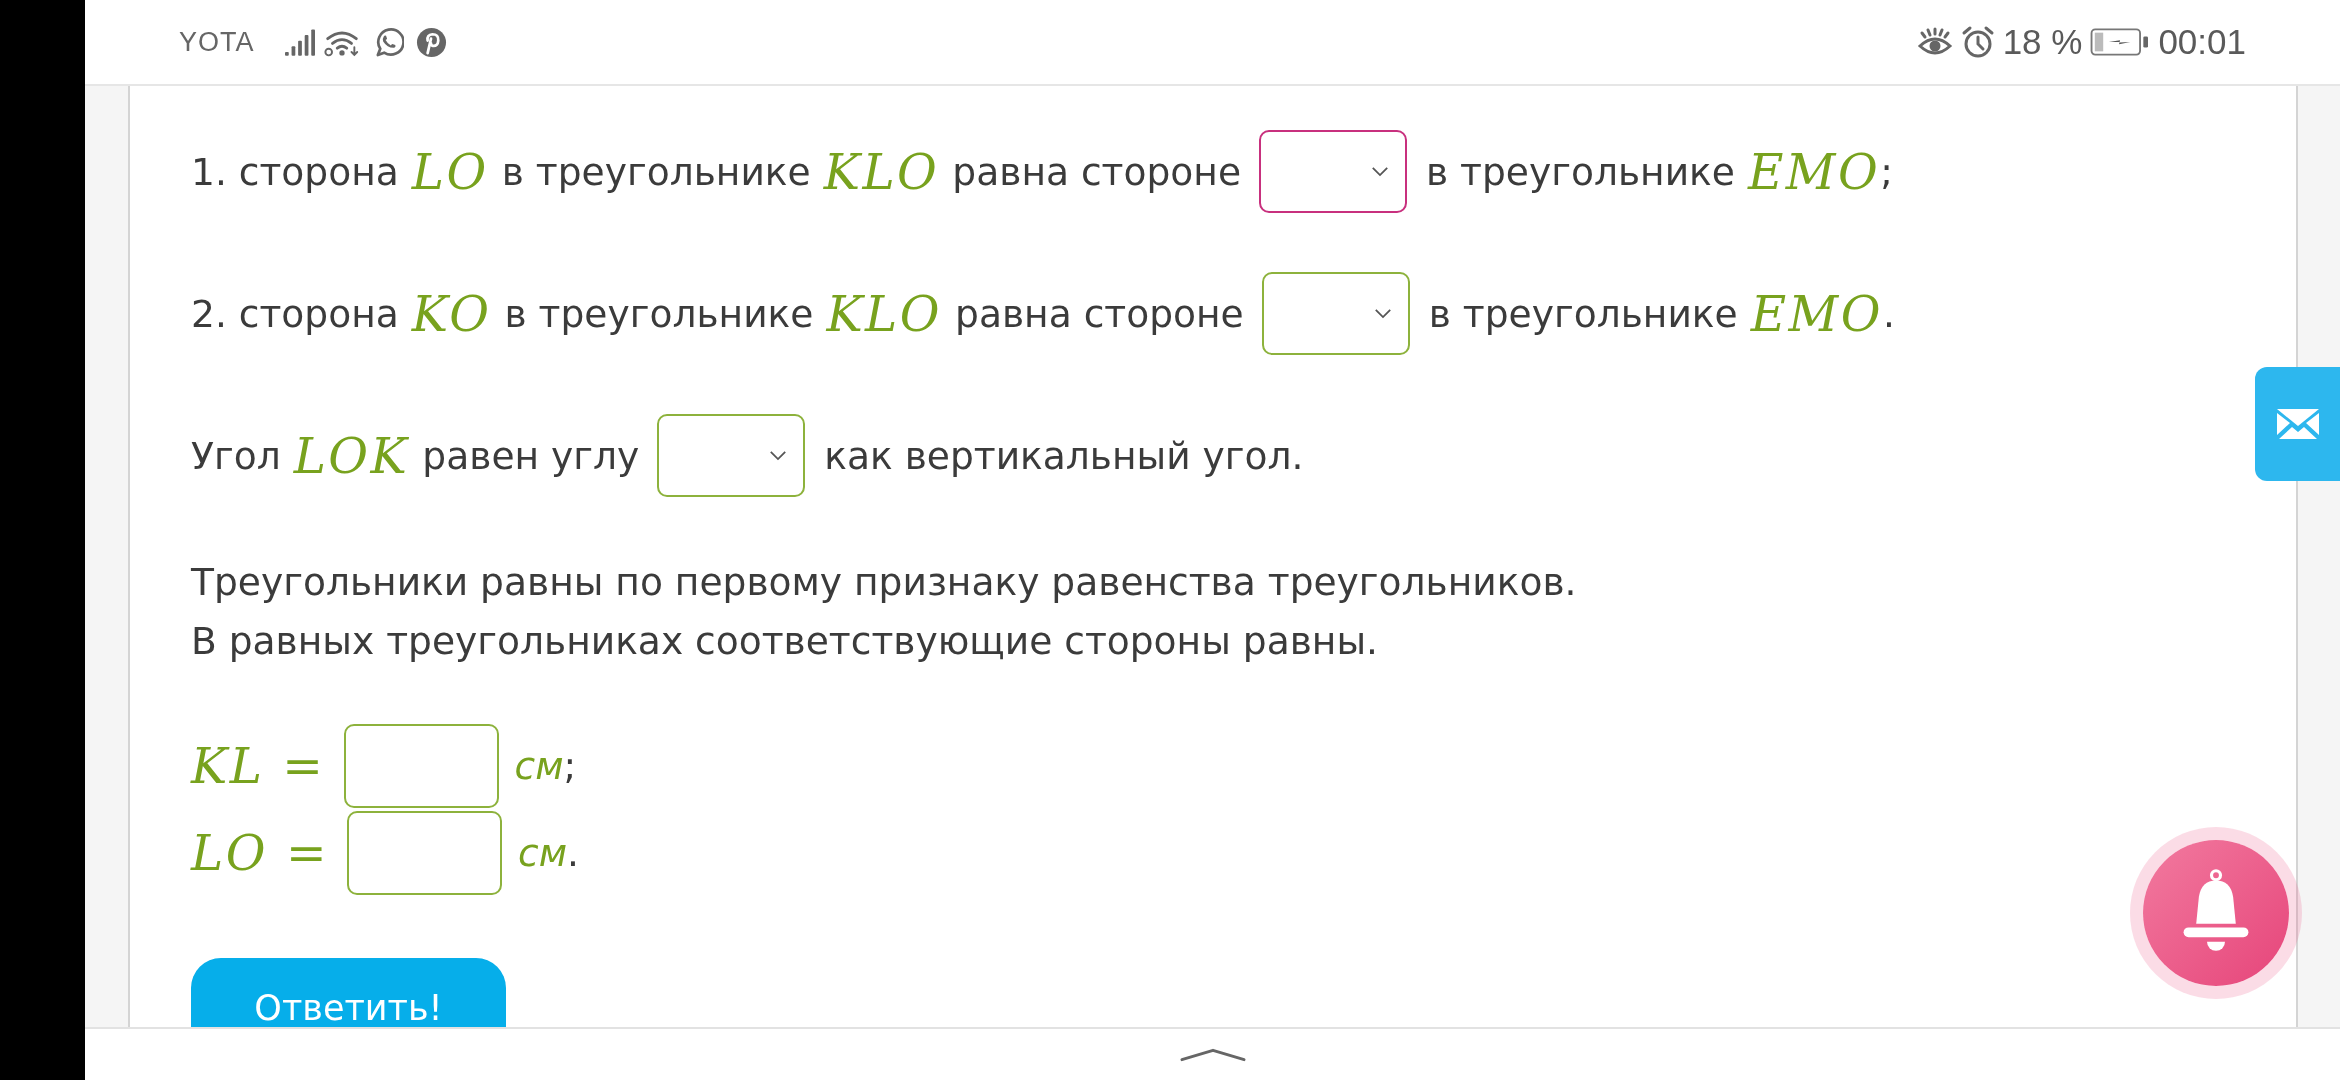  I want to click on statement-text: 1. сторона, so click(295, 171).